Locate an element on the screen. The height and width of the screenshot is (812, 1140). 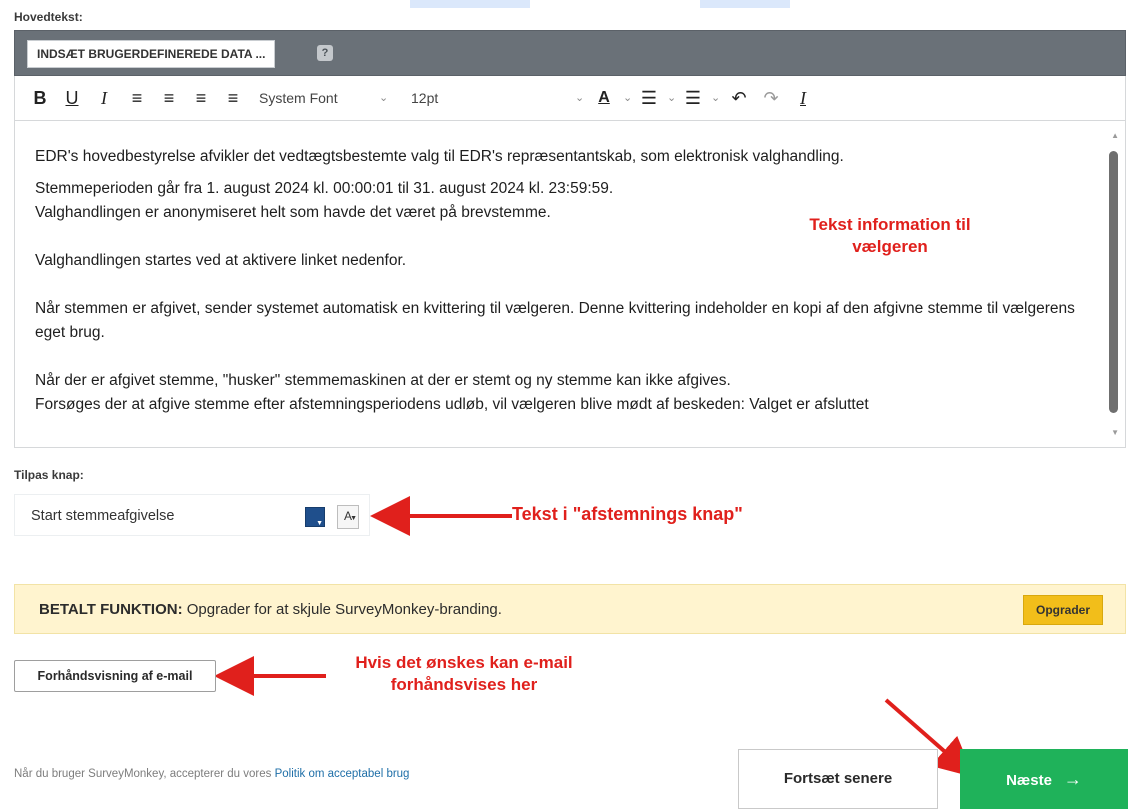
annotation-line: Hvis det ønskes kan e-mail is located at coordinates (464, 662).